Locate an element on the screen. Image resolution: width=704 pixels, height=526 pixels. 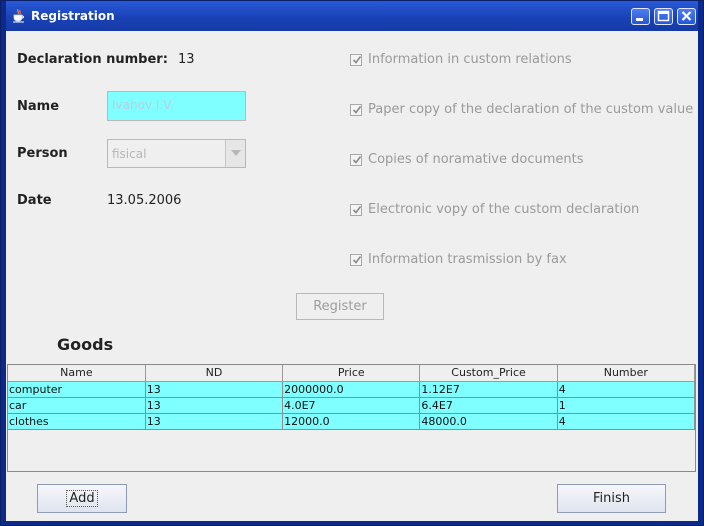
add-button-label: Add is located at coordinates (82, 498).